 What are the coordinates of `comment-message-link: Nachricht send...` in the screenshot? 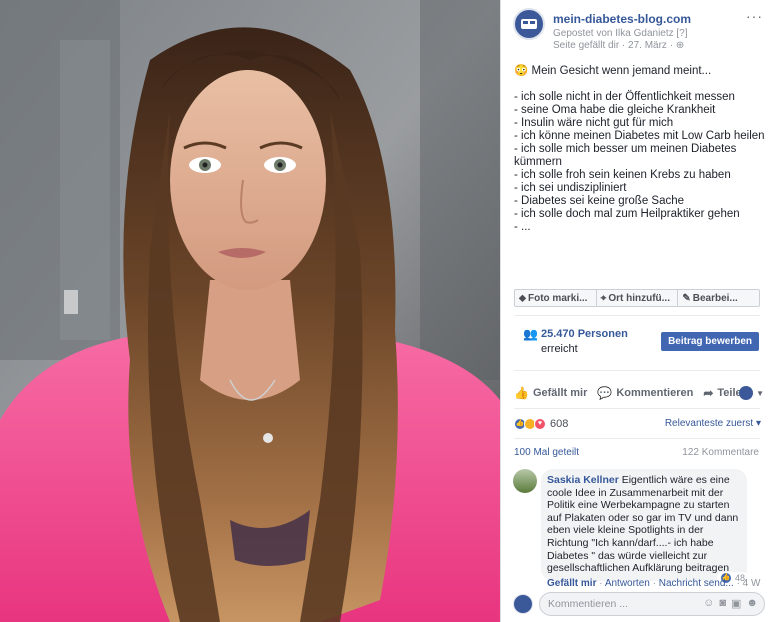 It's located at (696, 583).